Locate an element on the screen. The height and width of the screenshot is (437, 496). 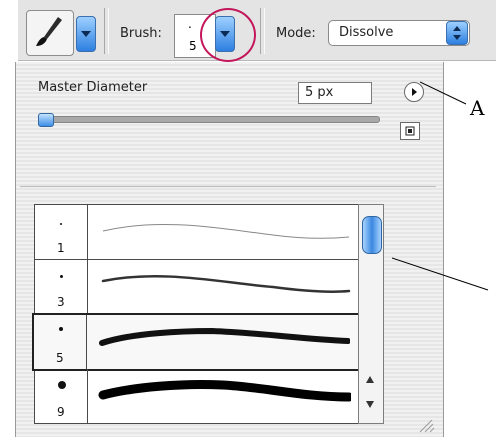
brush-size-label: 5 is located at coordinates (60, 358).